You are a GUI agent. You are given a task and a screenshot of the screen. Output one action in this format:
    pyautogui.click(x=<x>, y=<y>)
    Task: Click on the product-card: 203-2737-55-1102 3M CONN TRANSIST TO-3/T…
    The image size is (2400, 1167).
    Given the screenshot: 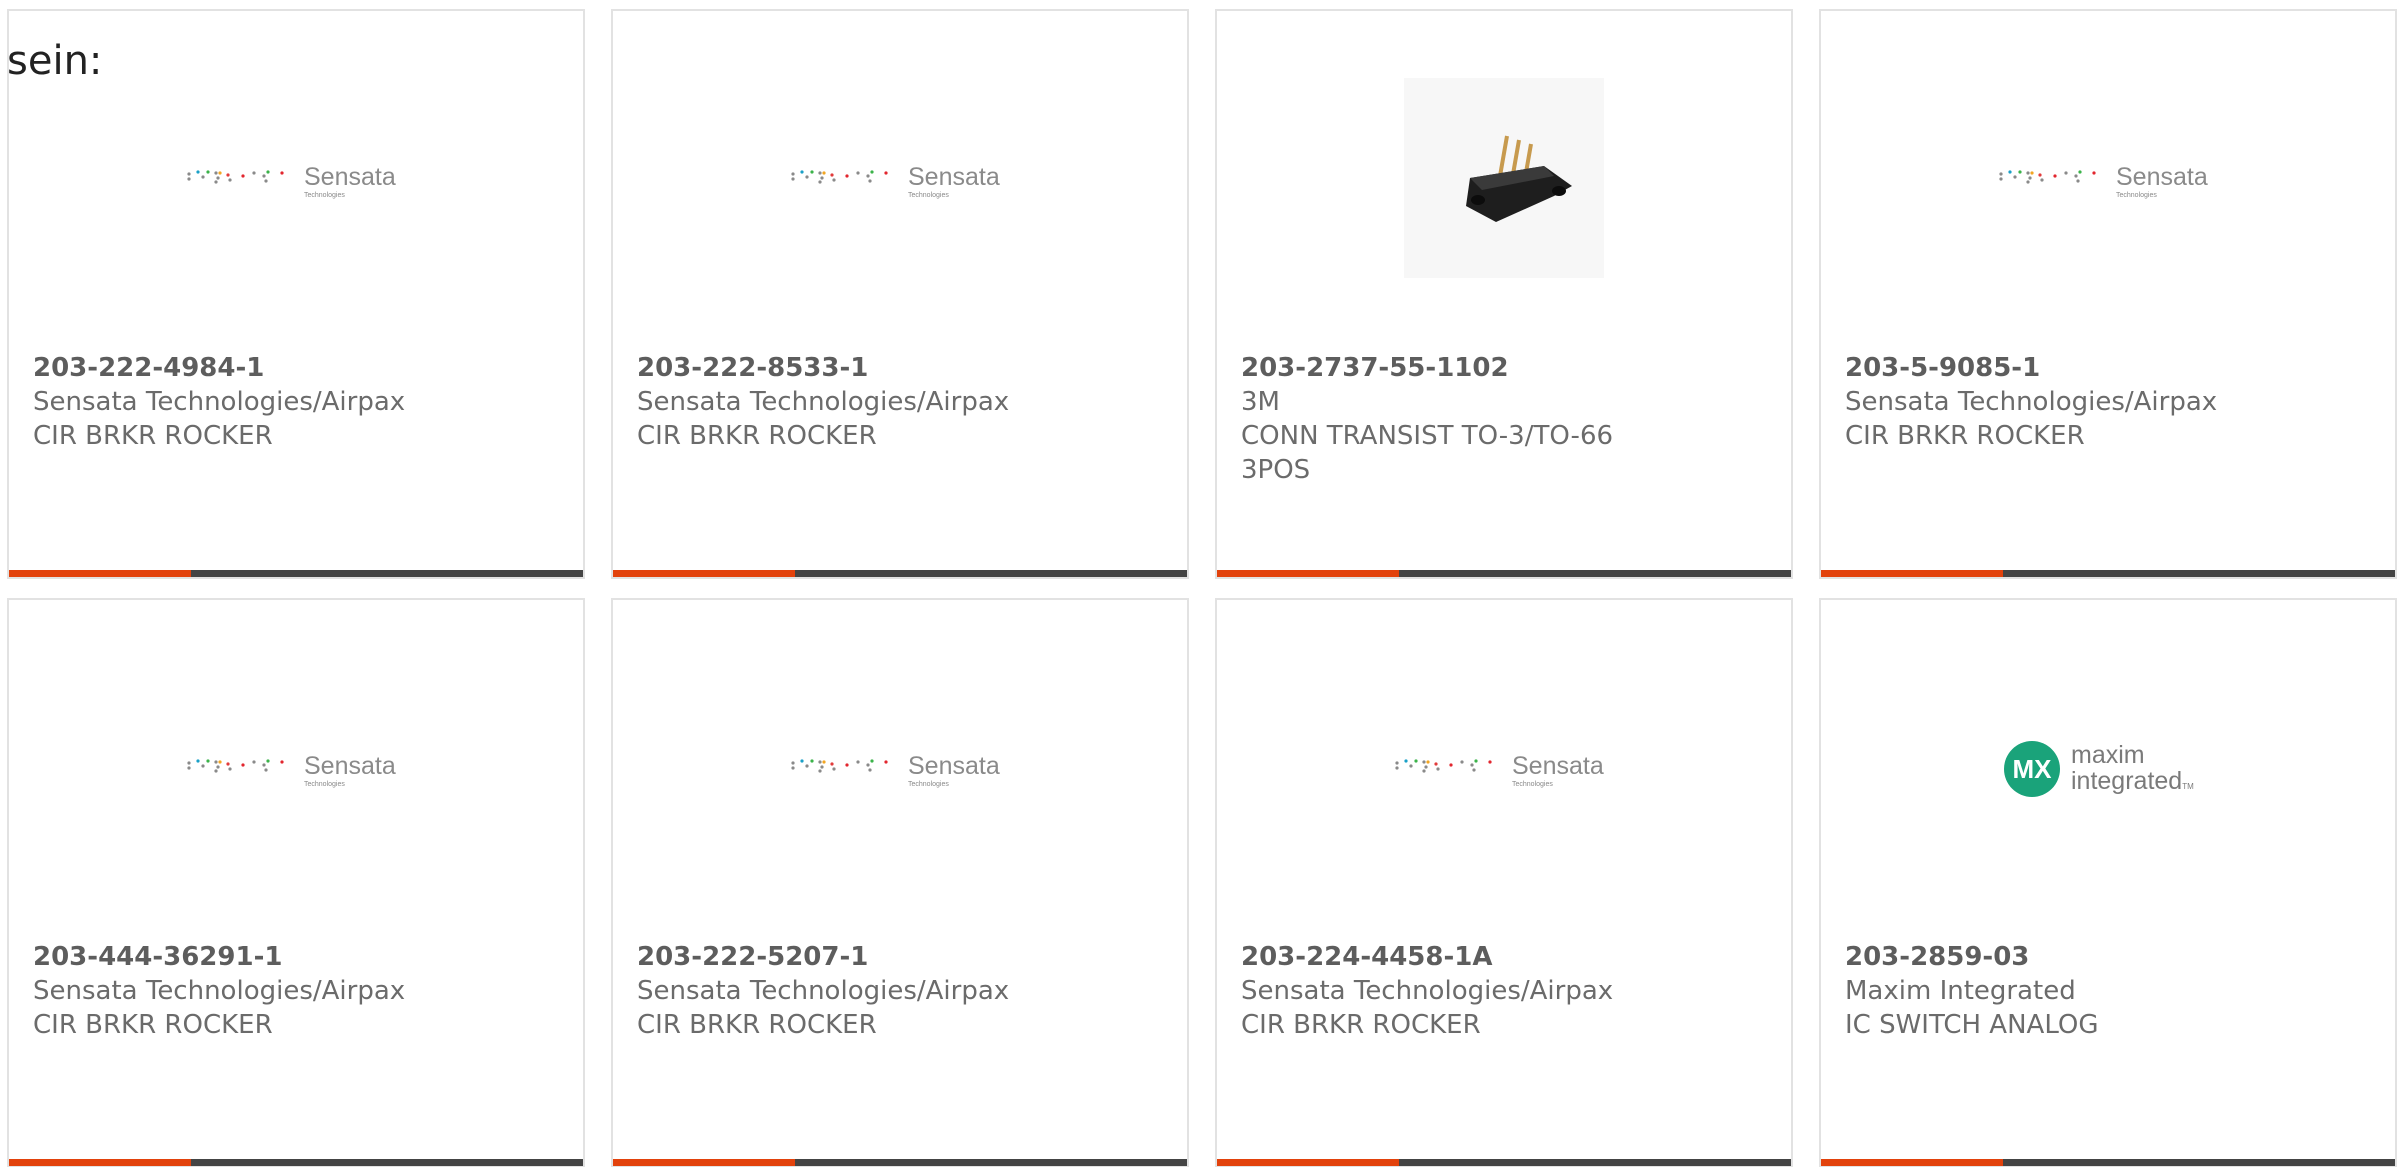 What is the action you would take?
    pyautogui.click(x=1504, y=294)
    